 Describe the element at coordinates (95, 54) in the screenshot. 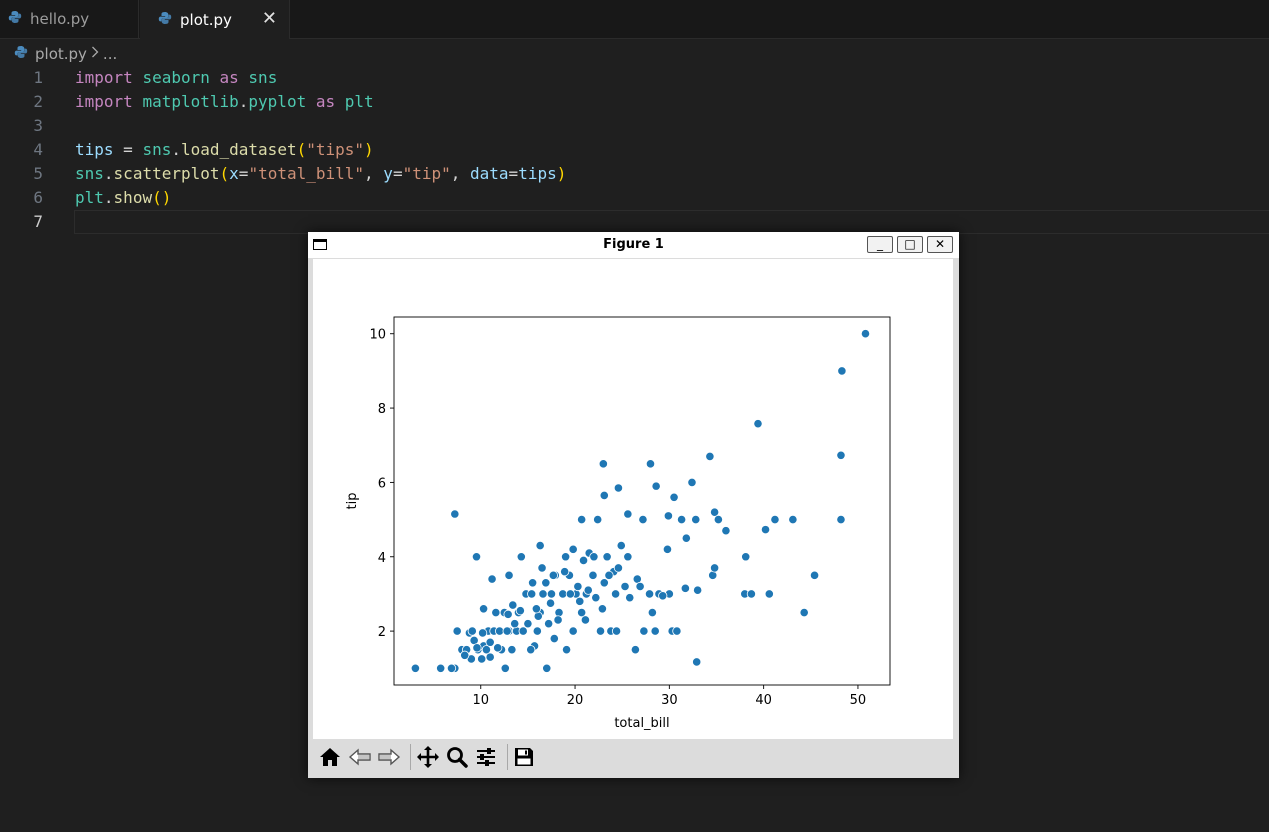

I see `chevron-right-icon` at that location.